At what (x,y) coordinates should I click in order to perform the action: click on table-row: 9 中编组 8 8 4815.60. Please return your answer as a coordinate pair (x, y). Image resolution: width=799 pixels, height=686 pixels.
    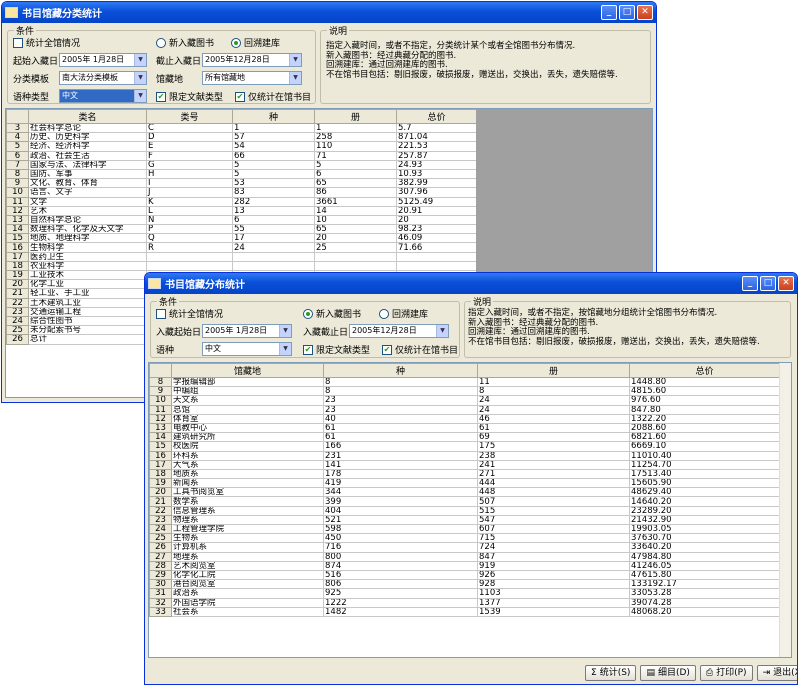
    Looking at the image, I should click on (464, 391).